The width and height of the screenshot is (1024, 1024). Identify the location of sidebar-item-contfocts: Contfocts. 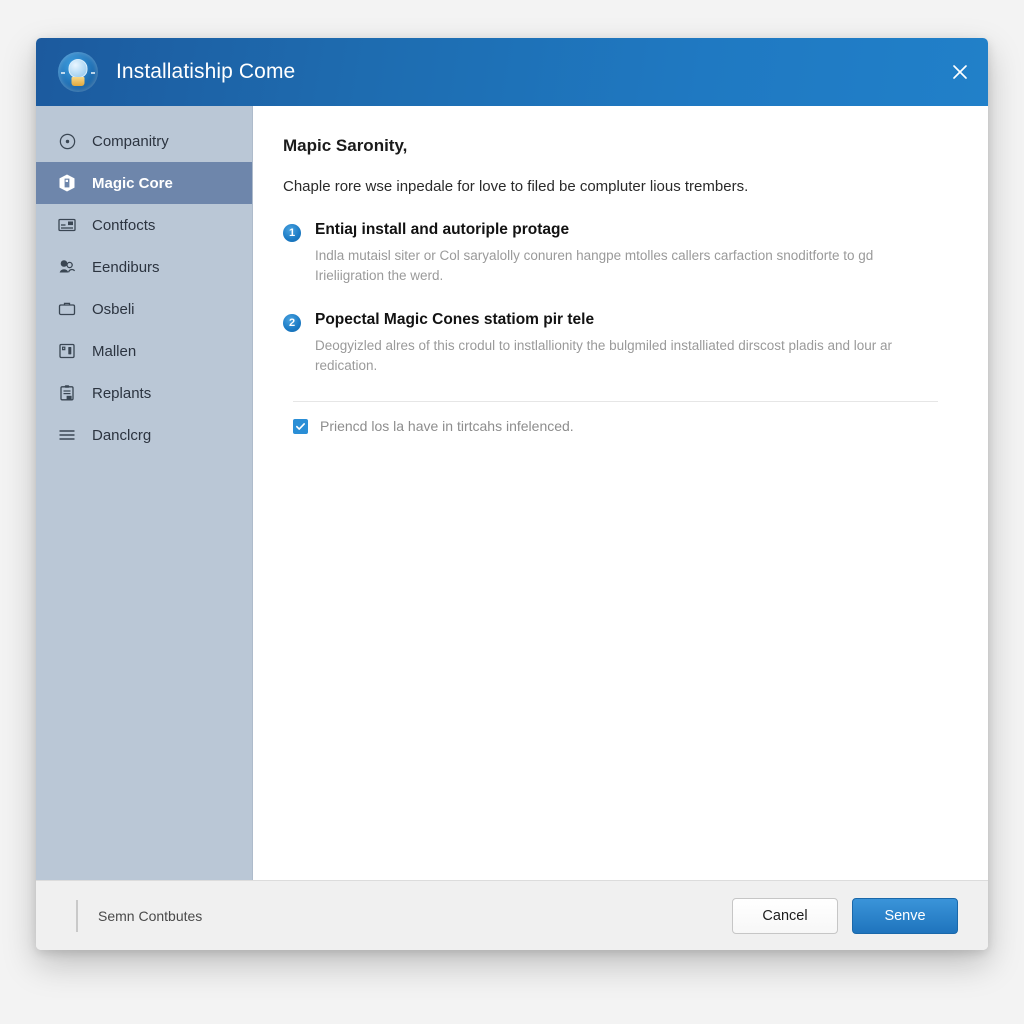
(144, 225).